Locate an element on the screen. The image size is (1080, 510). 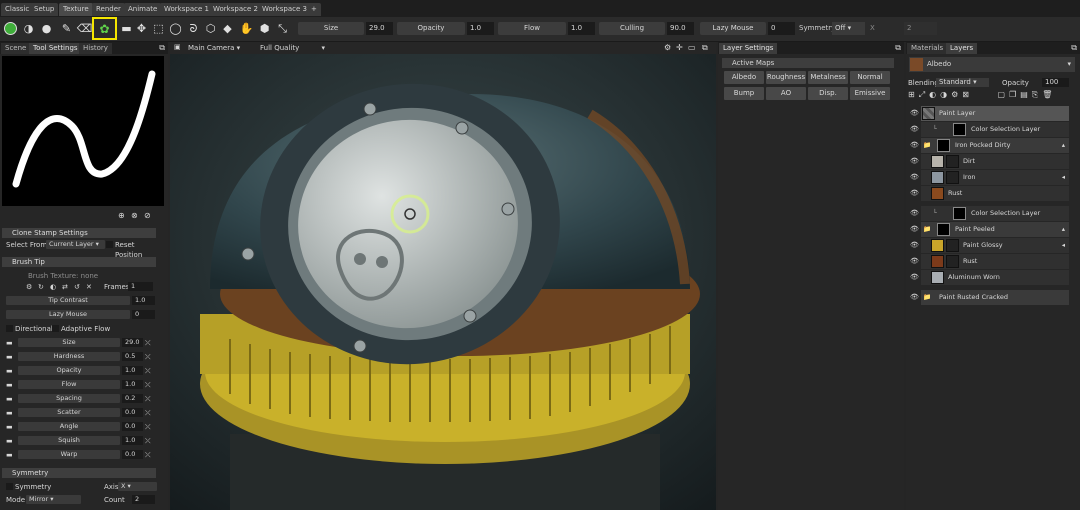
culling-value: 90.0 is located at coordinates (680, 28).